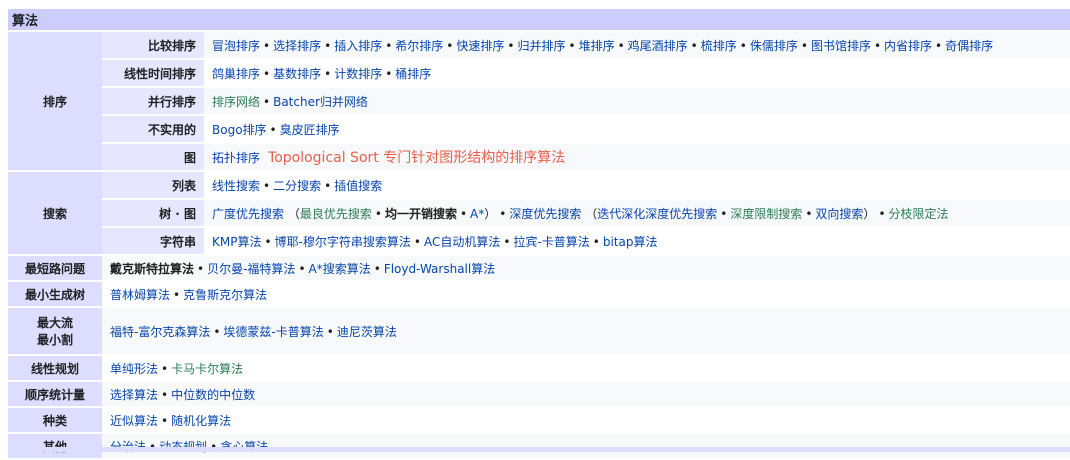 This screenshot has width=1070, height=460. I want to click on link-bidirectional: 双向搜索, so click(839, 214).